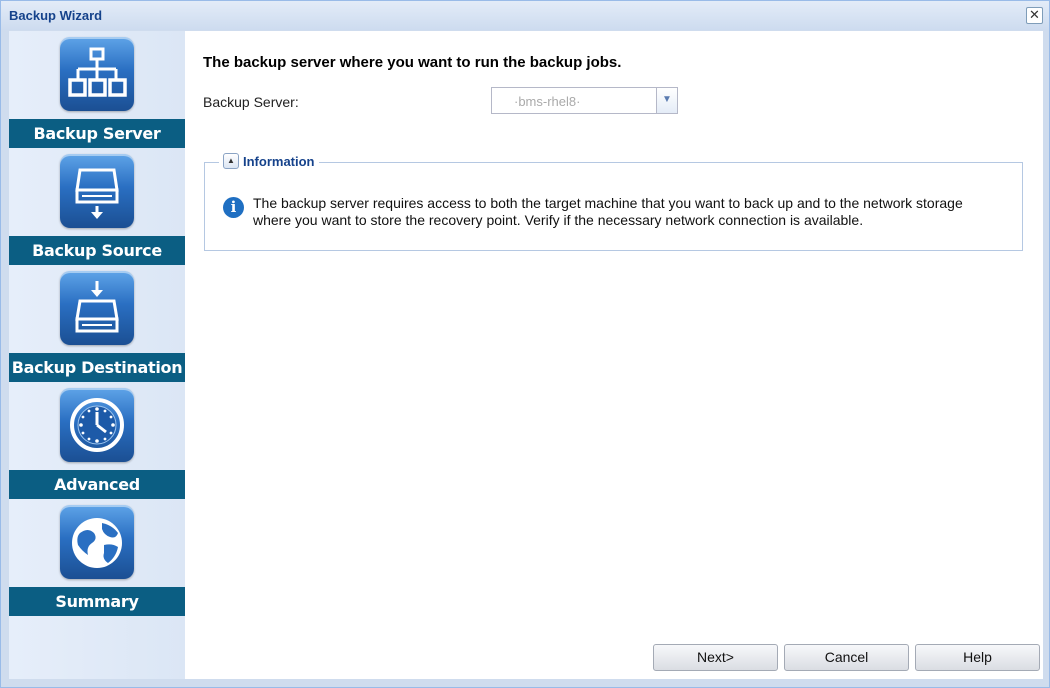  I want to click on window-title: Backup Wizard, so click(56, 15).